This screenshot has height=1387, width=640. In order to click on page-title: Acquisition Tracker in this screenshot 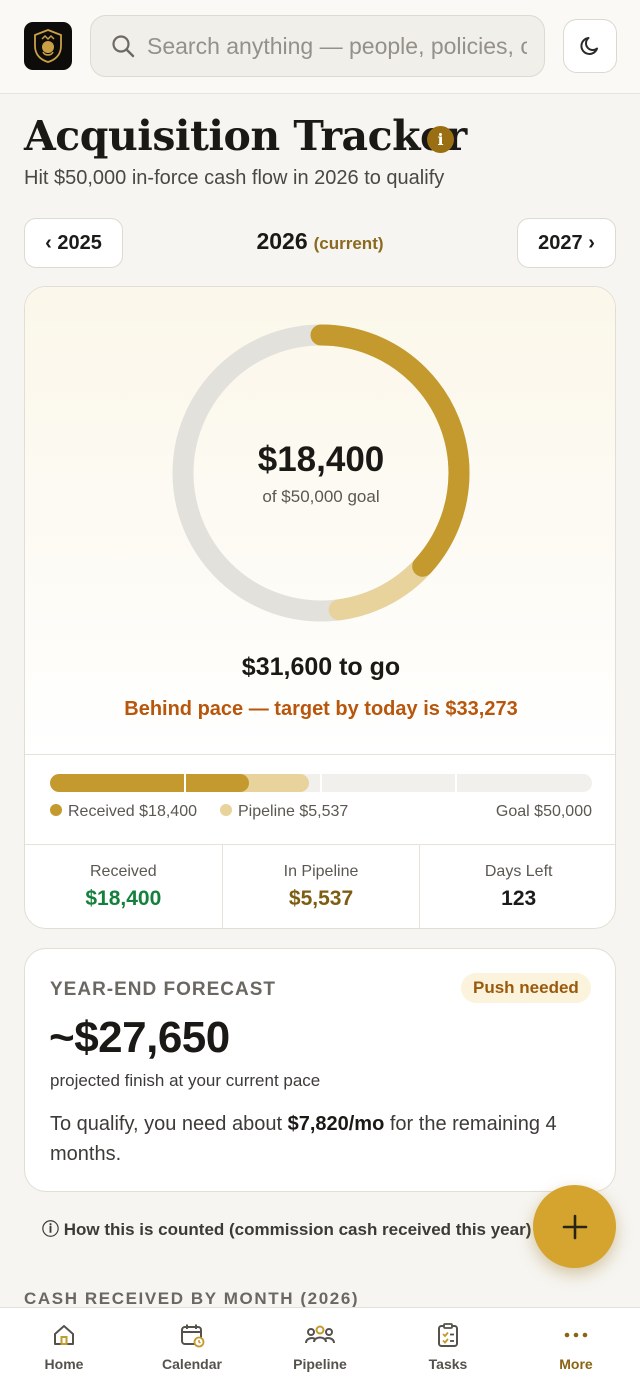, I will do `click(245, 136)`.